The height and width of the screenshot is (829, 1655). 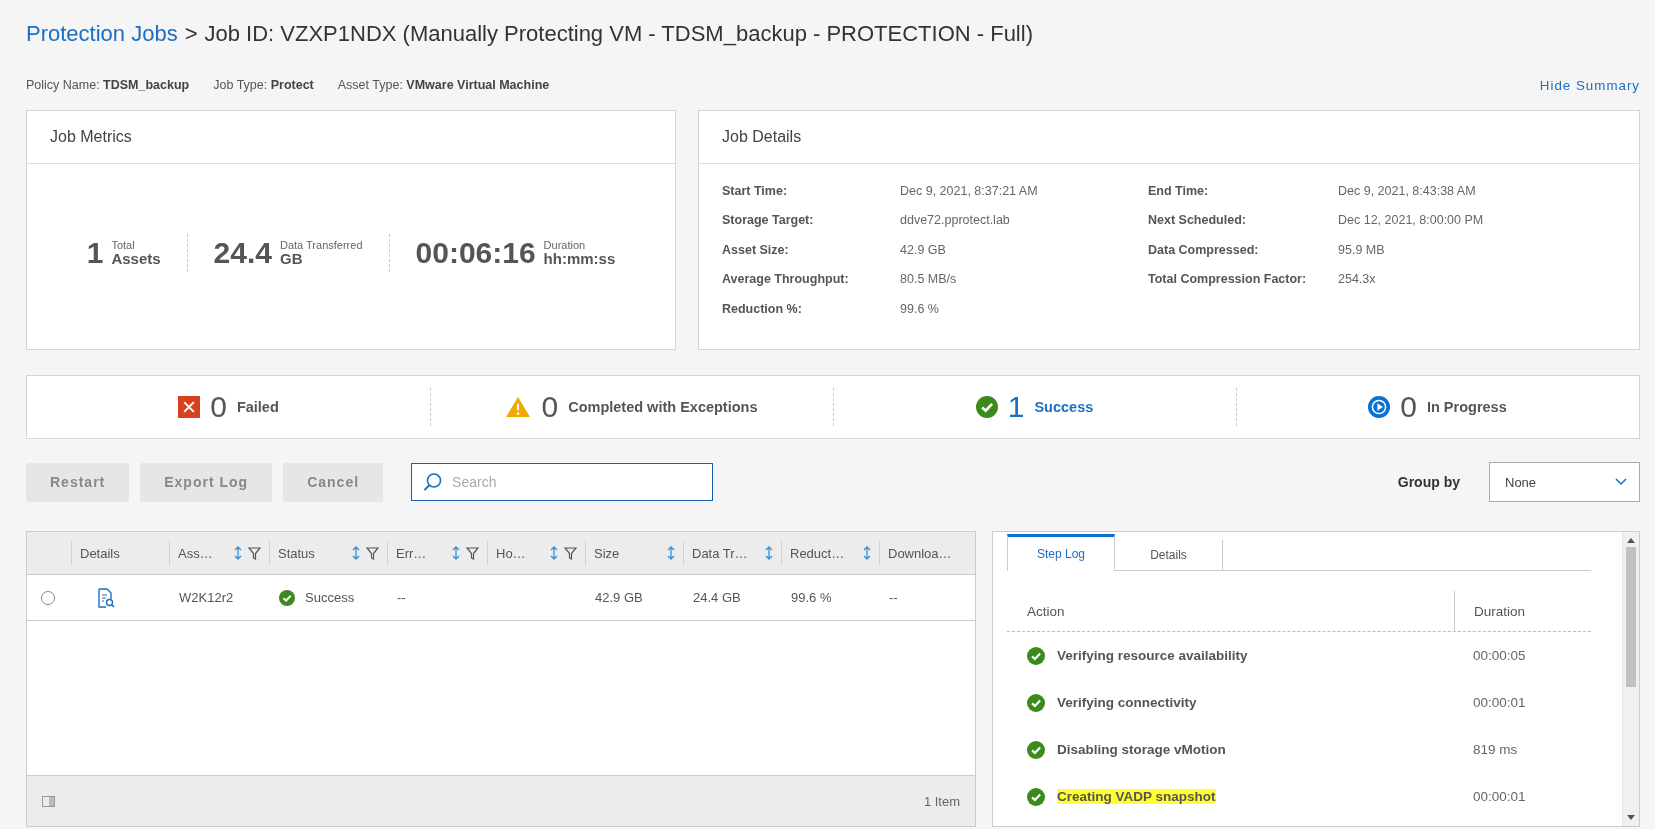 What do you see at coordinates (1061, 552) in the screenshot?
I see `tab: Step Log` at bounding box center [1061, 552].